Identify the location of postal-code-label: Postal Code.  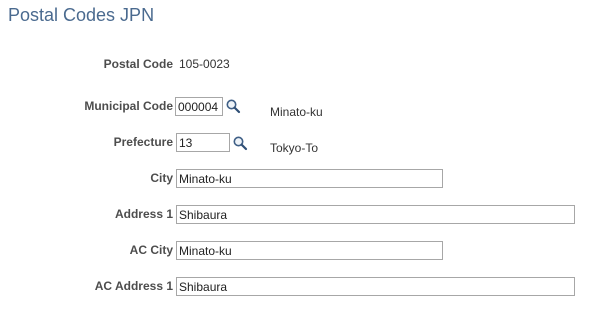
(138, 64).